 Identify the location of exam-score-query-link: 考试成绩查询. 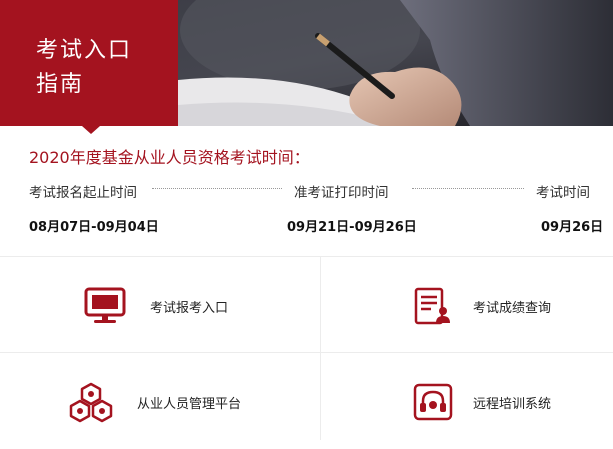
(467, 305).